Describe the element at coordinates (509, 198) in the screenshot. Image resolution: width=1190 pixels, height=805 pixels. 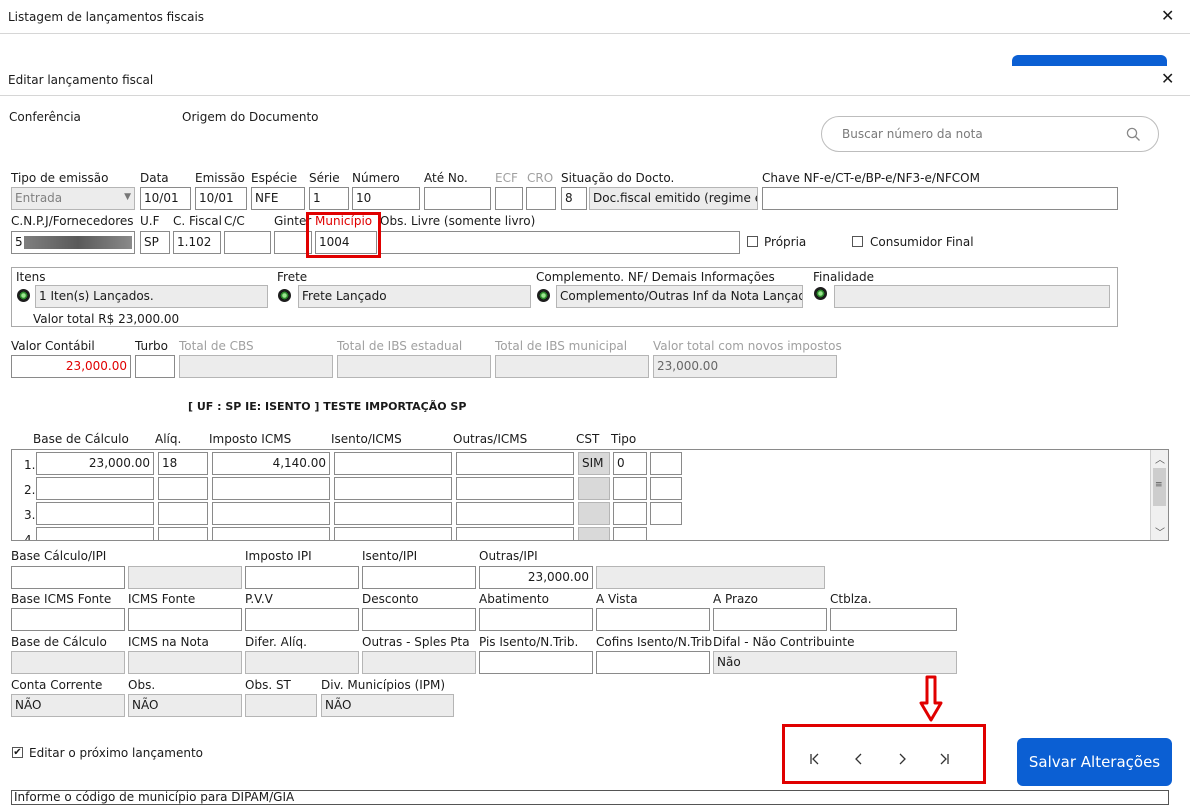
I see `ecf-field` at that location.